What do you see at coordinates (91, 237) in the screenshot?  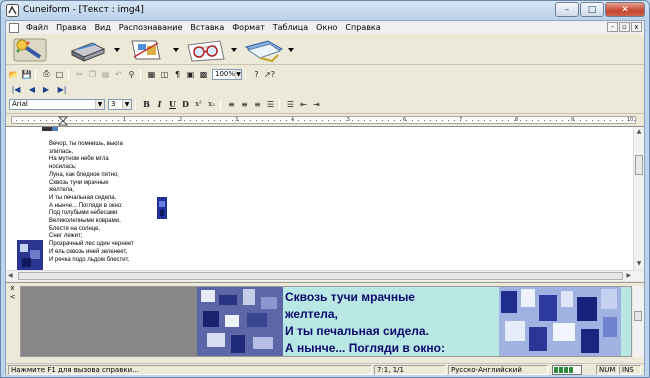 I see `text-line: Снег лежит;` at bounding box center [91, 237].